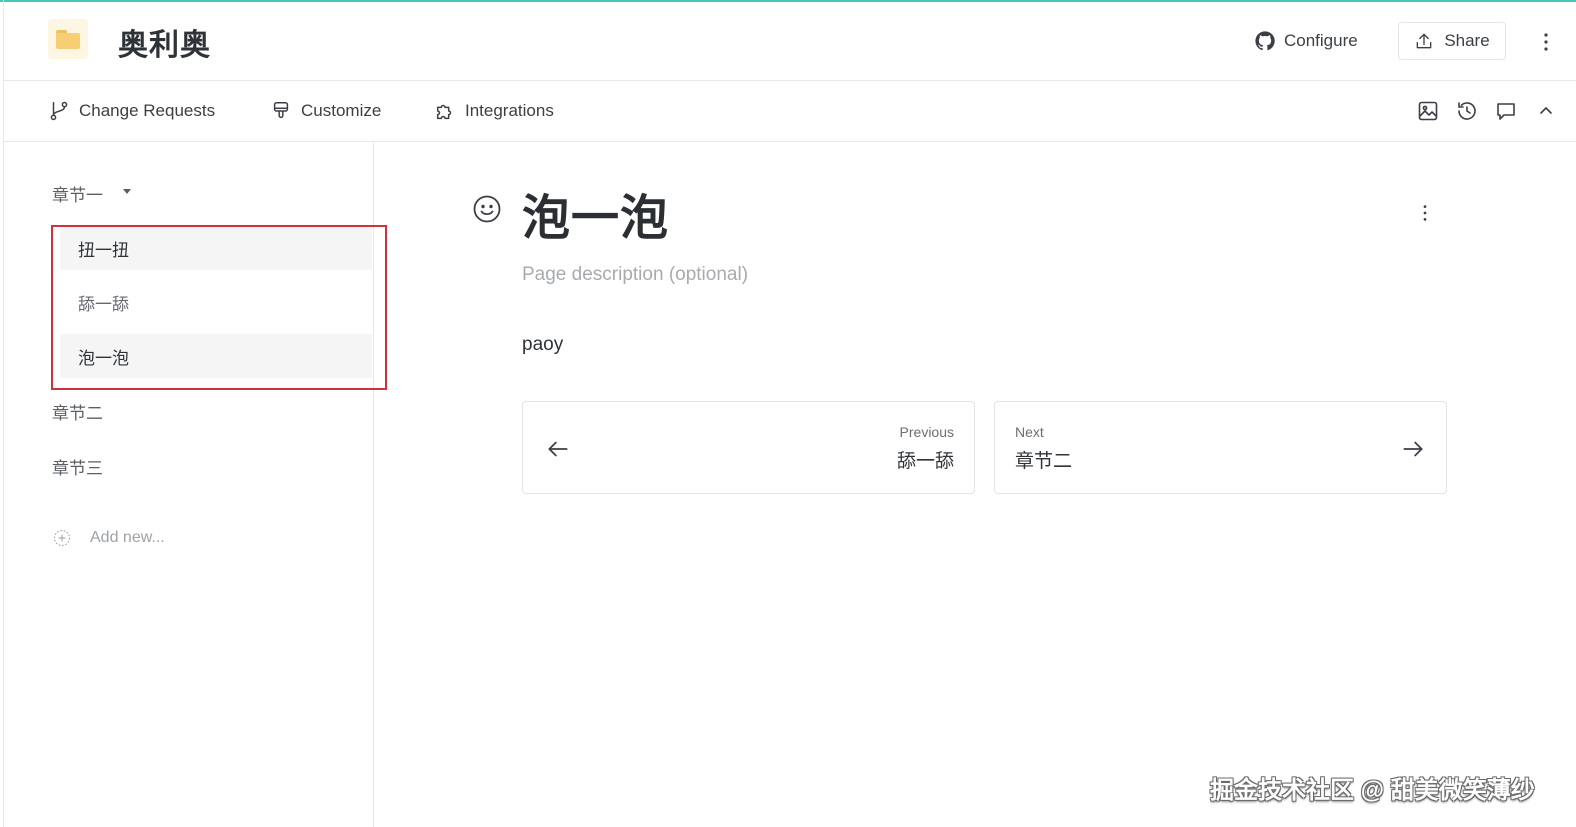 The height and width of the screenshot is (827, 1576). I want to click on more-options-icon, so click(1546, 42).